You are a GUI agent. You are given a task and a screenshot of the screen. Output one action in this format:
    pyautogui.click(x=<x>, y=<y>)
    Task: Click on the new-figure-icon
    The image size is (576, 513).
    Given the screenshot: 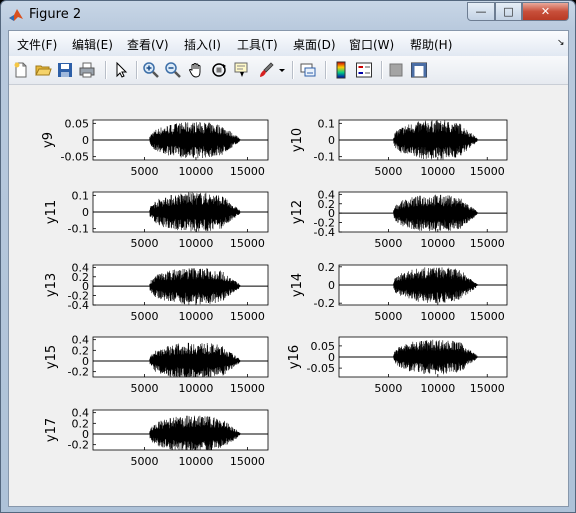 What is the action you would take?
    pyautogui.click(x=21, y=70)
    